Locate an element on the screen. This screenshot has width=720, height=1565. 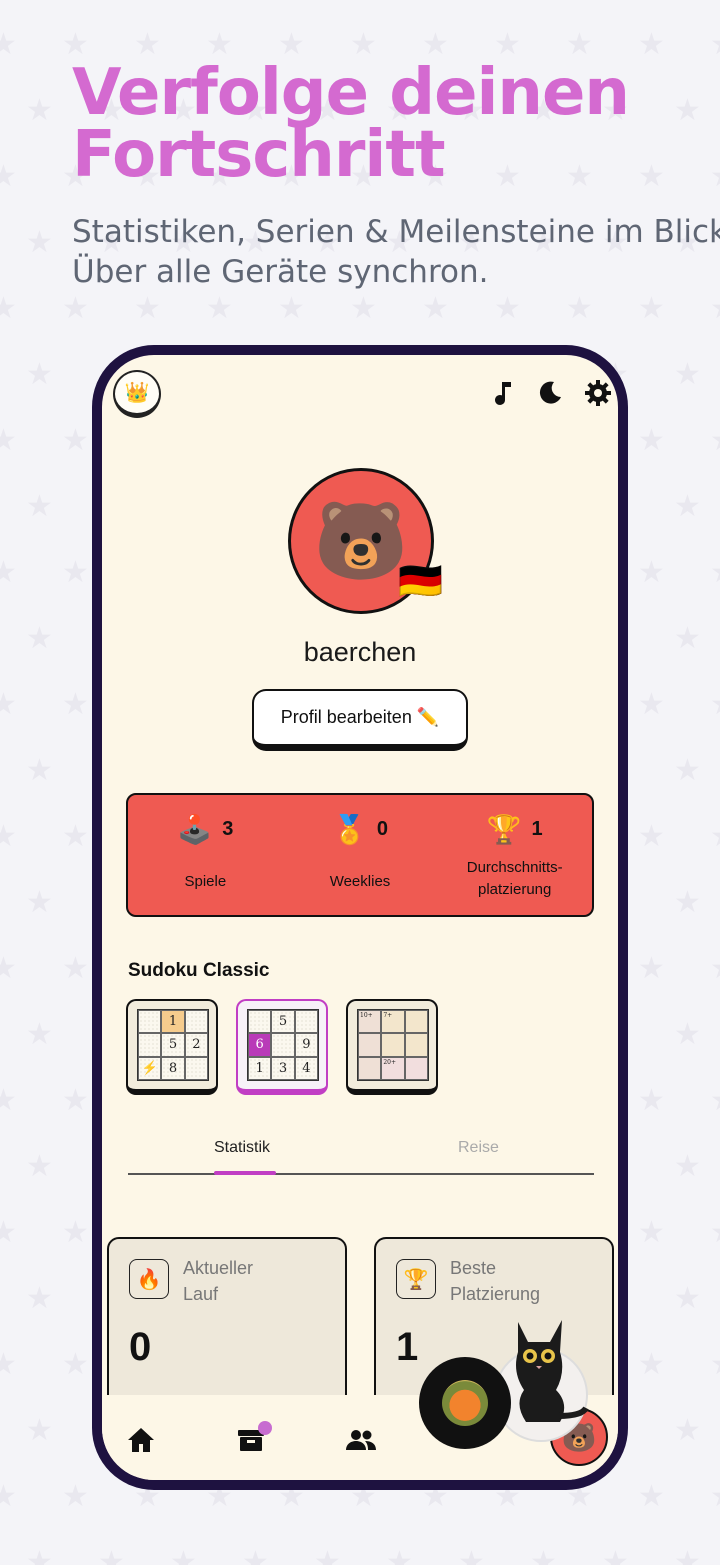
gear-icon is located at coordinates (598, 393).